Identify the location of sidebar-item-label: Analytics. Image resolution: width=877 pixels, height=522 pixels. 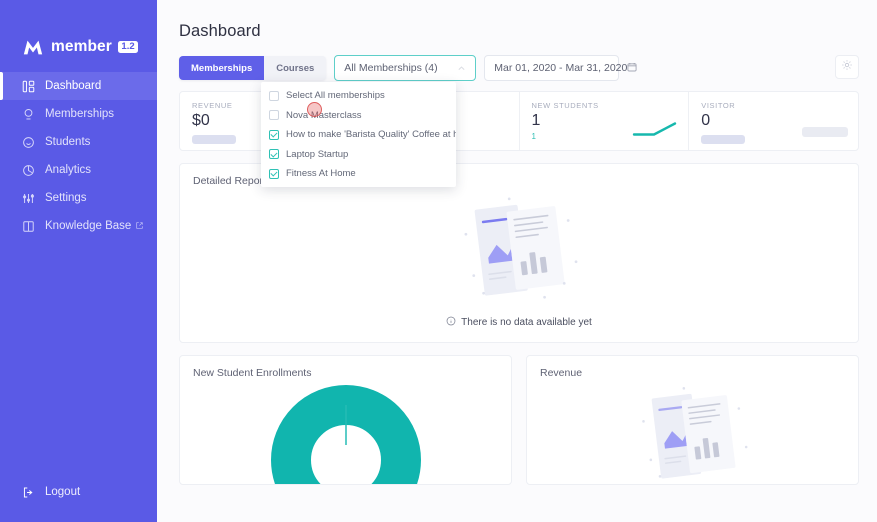
(68, 170).